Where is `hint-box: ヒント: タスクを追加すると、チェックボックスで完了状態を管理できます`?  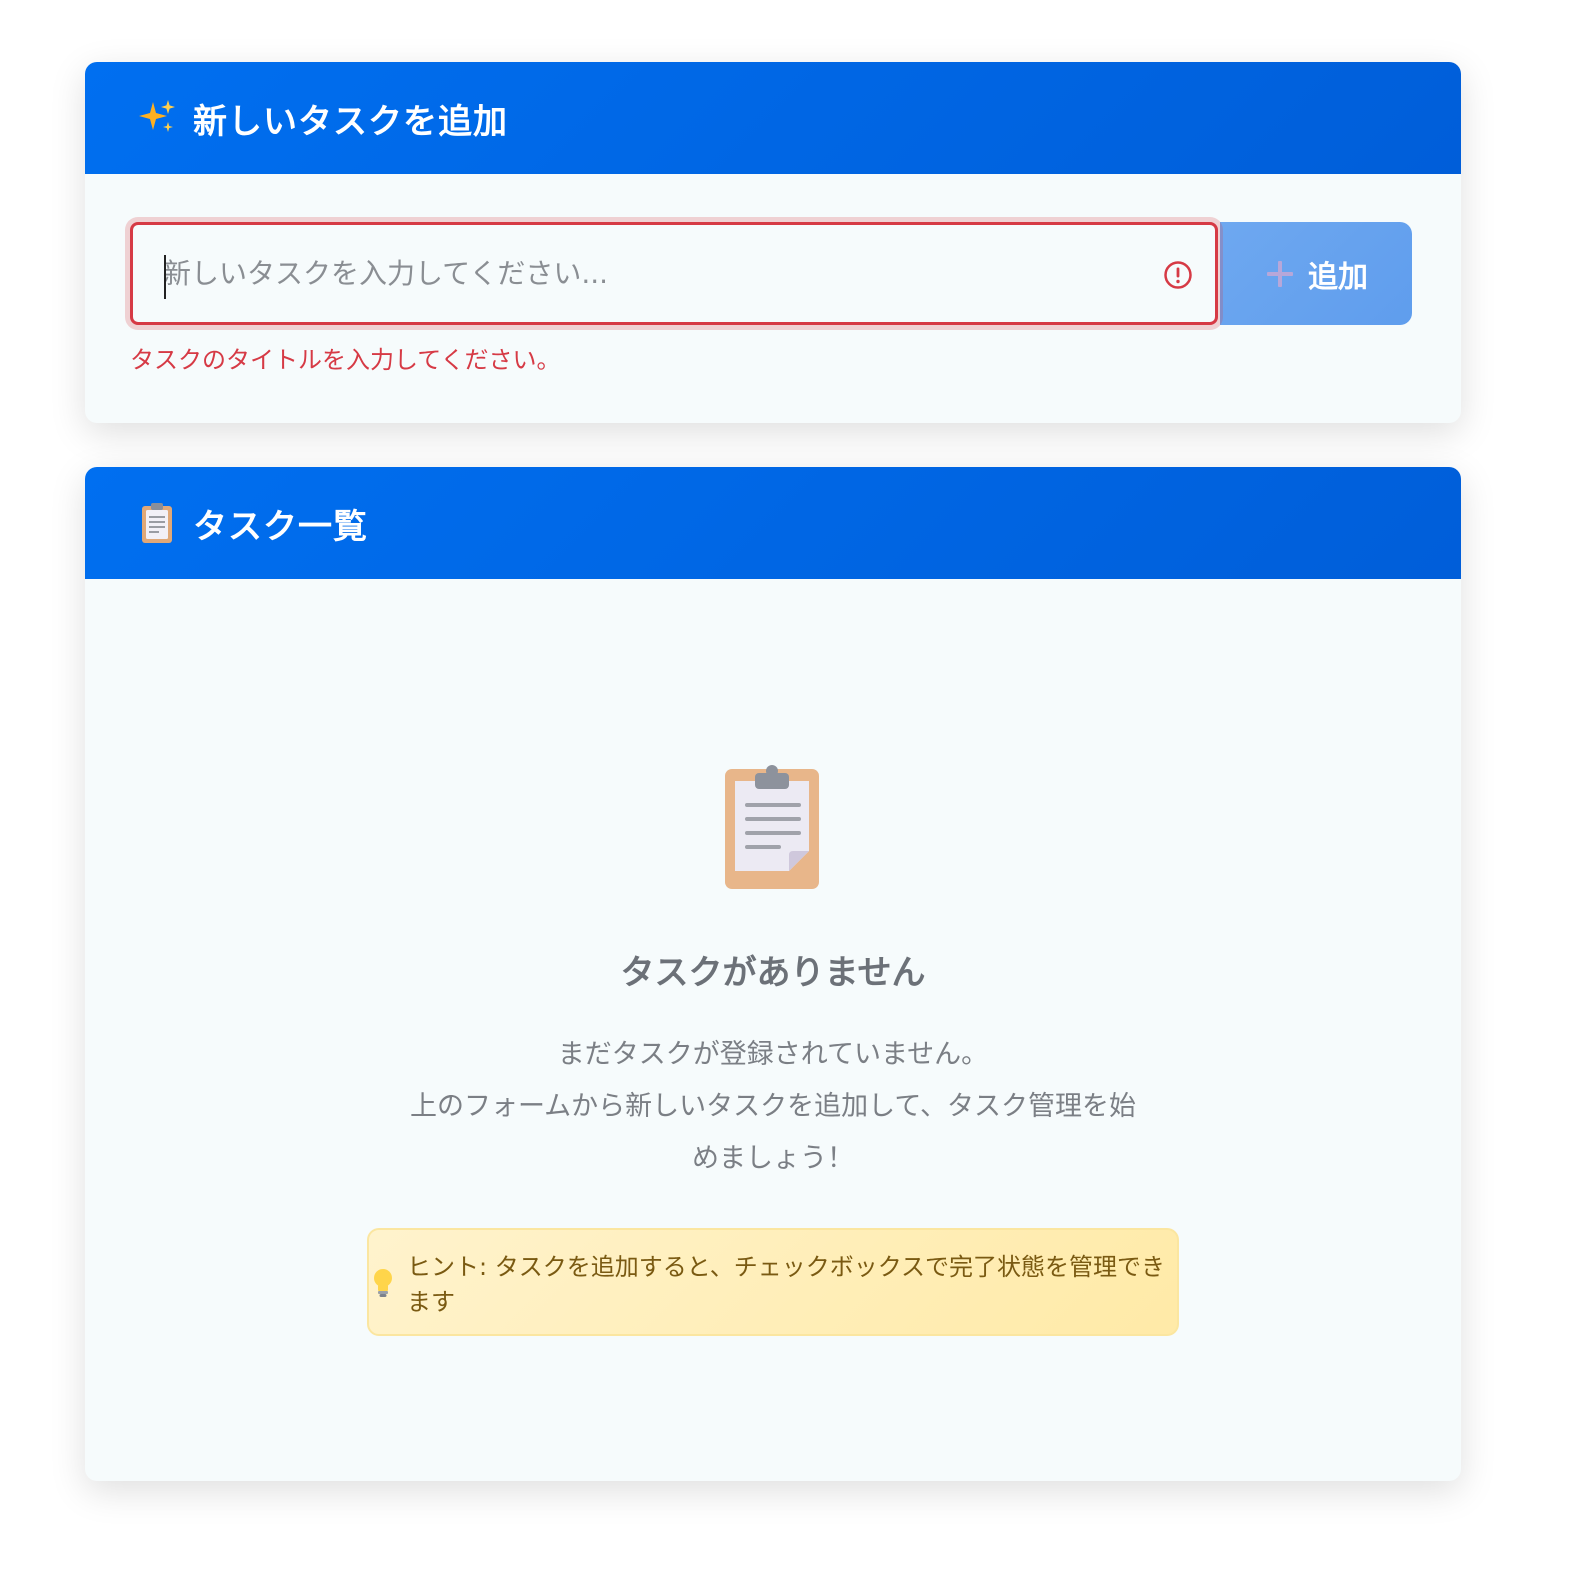 hint-box: ヒント: タスクを追加すると、チェックボックスで完了状態を管理できます is located at coordinates (773, 1282).